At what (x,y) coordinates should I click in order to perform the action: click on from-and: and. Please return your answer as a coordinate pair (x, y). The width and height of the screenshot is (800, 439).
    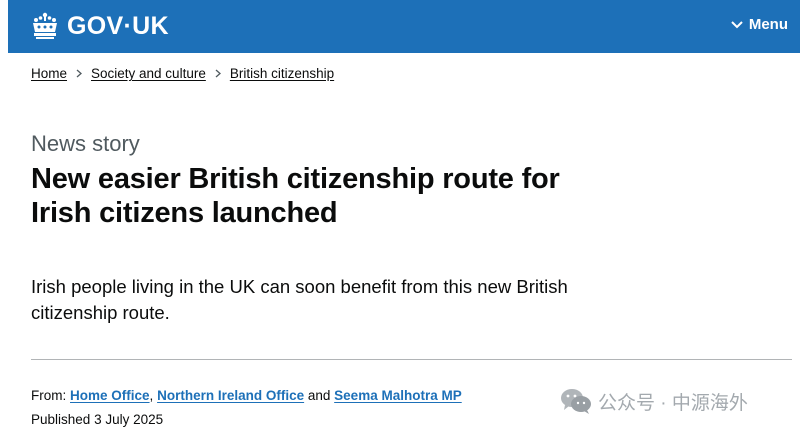
    Looking at the image, I should click on (319, 395).